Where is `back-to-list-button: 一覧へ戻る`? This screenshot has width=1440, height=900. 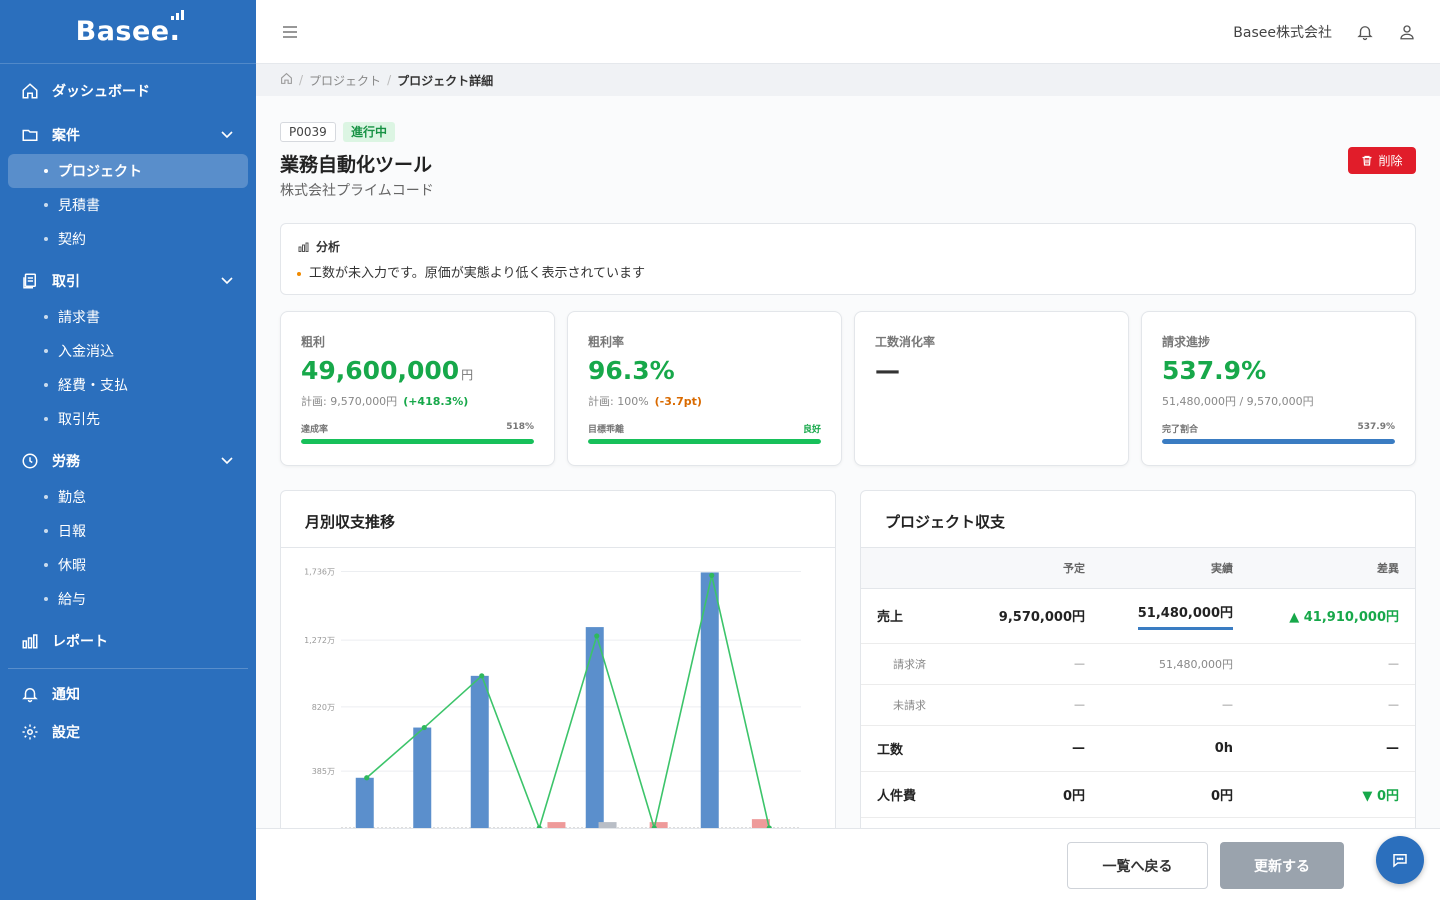 back-to-list-button: 一覧へ戻る is located at coordinates (1137, 865).